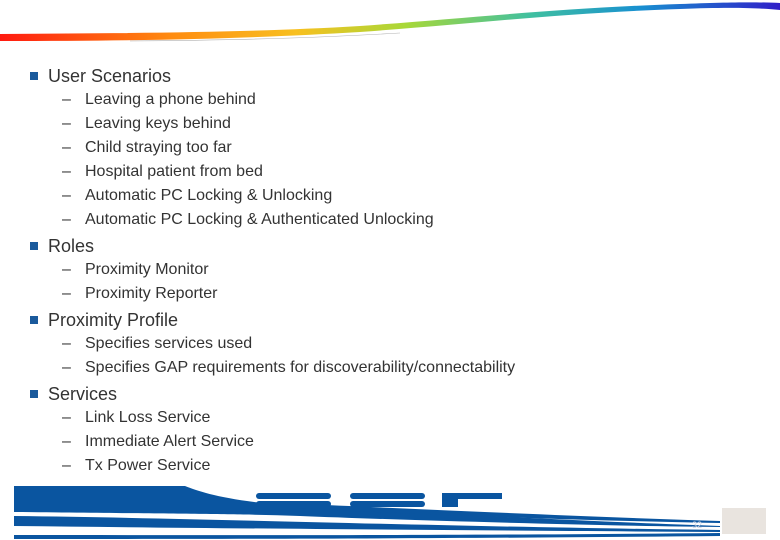  Describe the element at coordinates (148, 417) in the screenshot. I see `list-item-text: Link Loss Service` at that location.